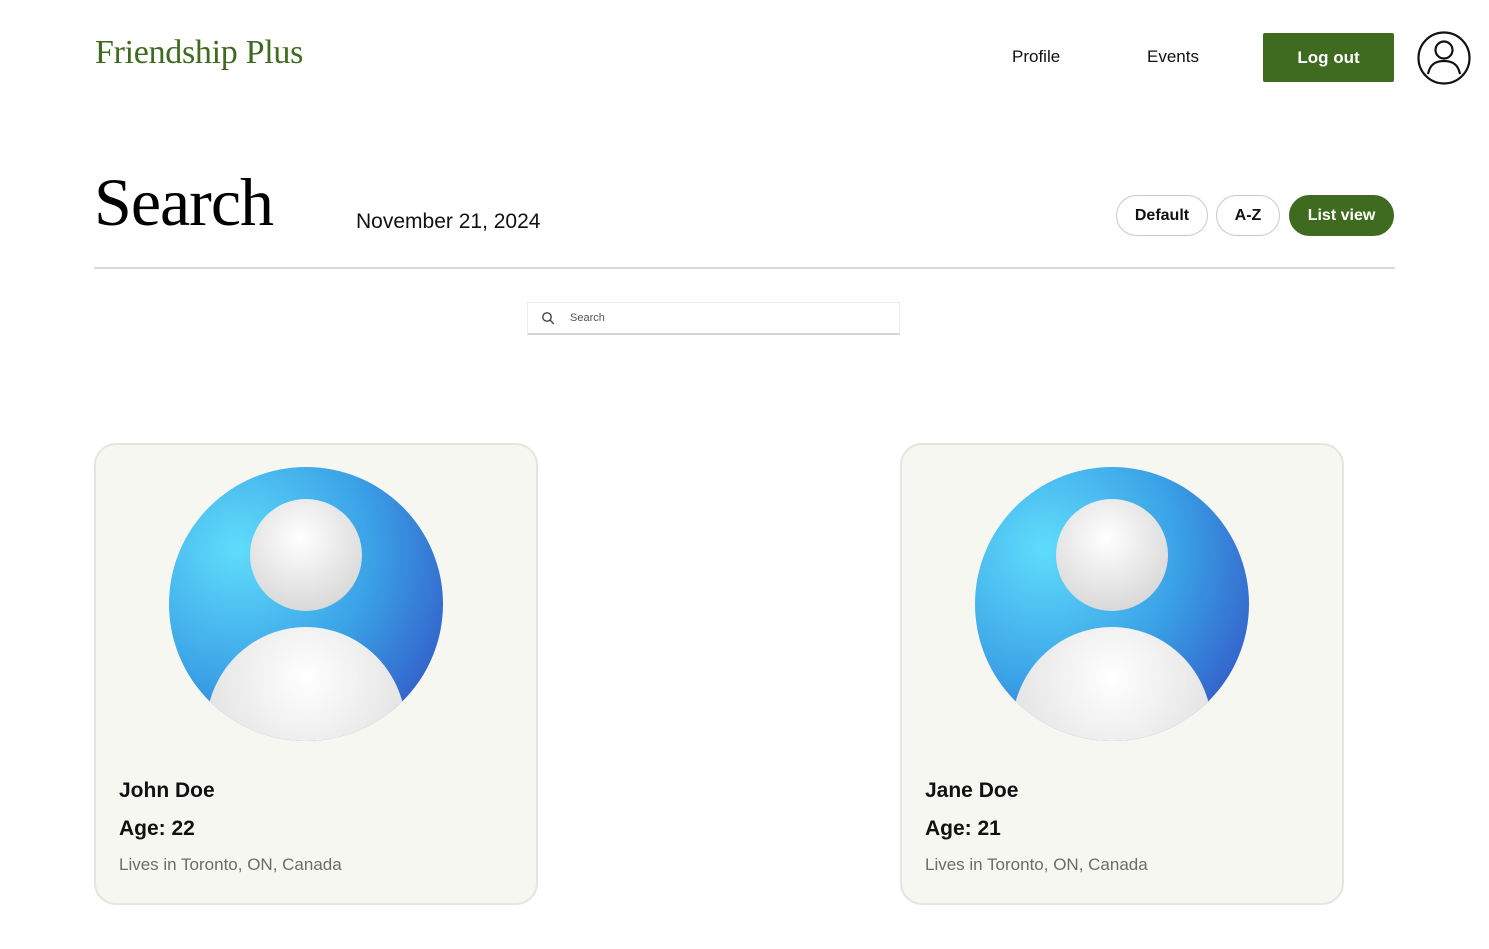 The image size is (1489, 949). I want to click on logout-button: Log out, so click(1328, 57).